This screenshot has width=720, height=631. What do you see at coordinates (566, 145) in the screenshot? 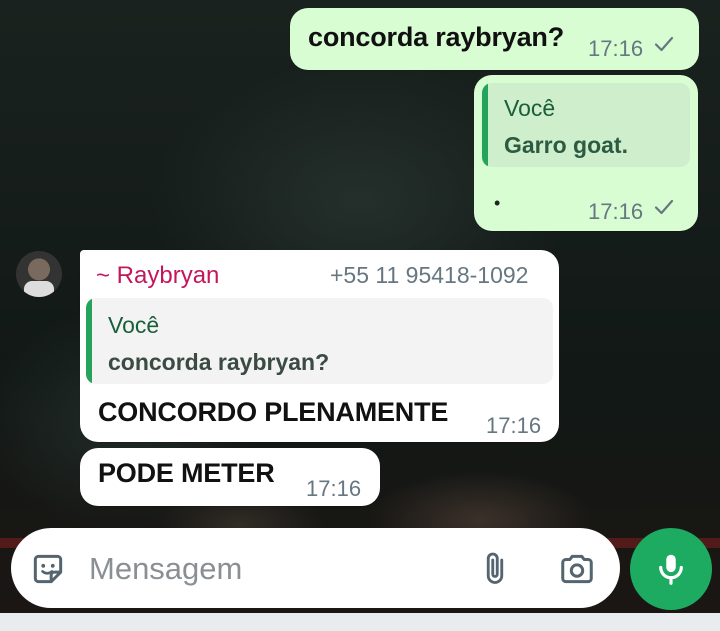
I see `quote-text: Garro goat.` at bounding box center [566, 145].